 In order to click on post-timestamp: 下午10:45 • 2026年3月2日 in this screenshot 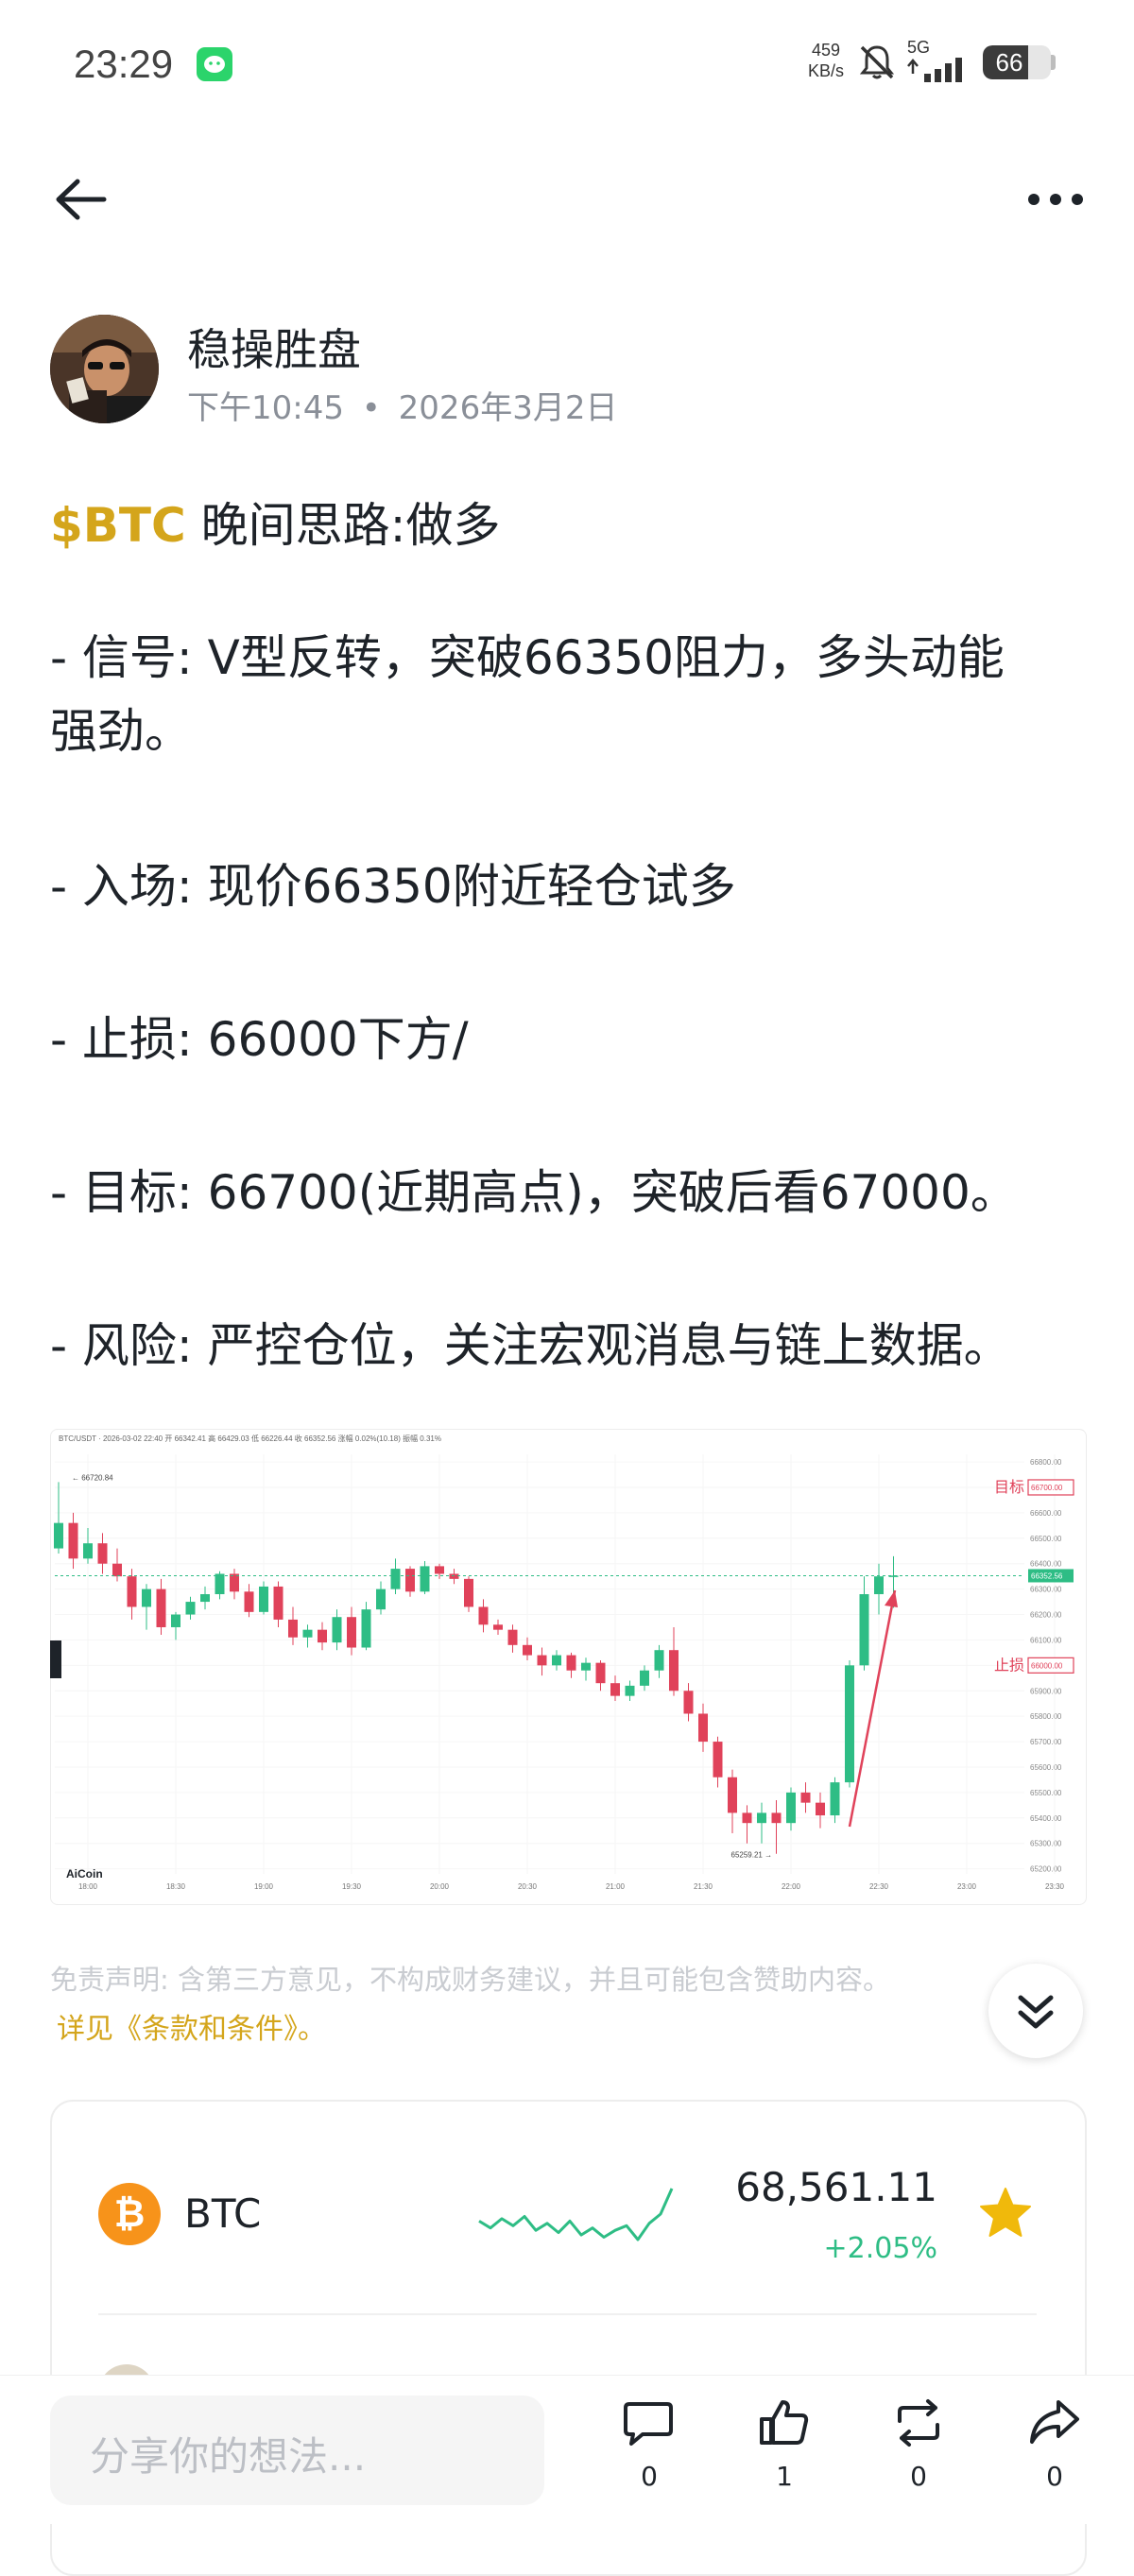, I will do `click(402, 405)`.